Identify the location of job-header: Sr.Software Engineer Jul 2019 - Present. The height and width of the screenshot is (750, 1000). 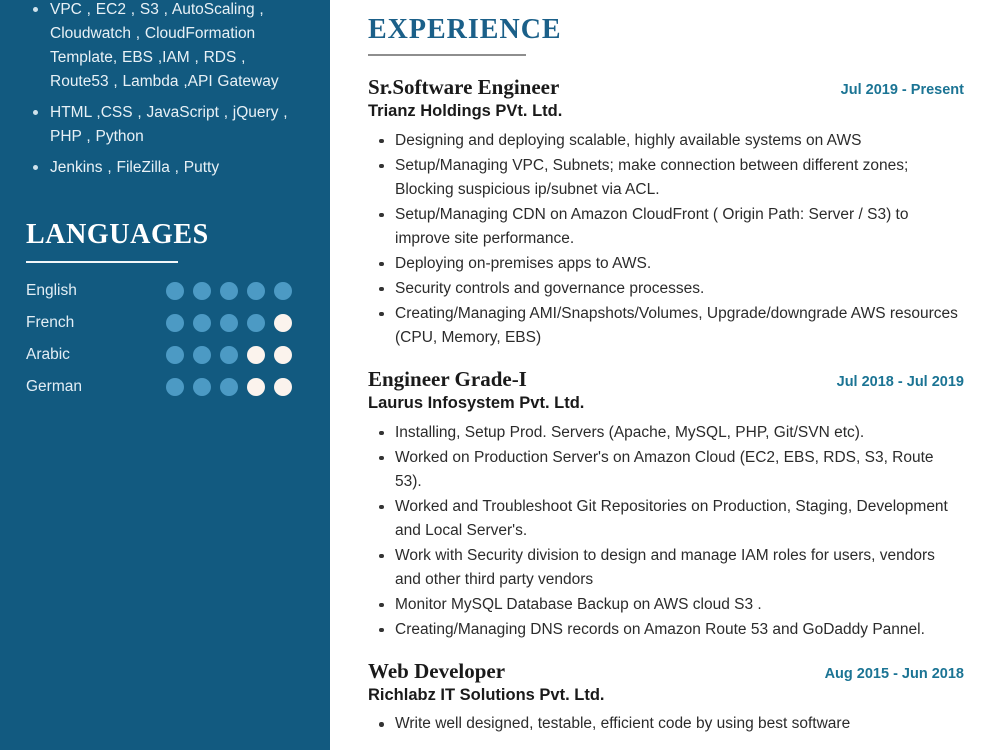
(666, 87).